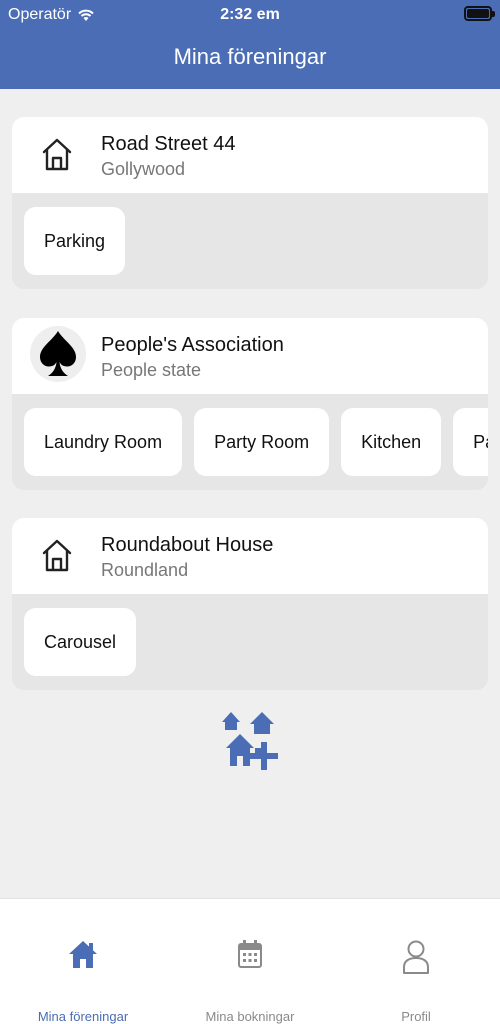 The image size is (500, 1024). I want to click on resource-chip: Carousel, so click(80, 642).